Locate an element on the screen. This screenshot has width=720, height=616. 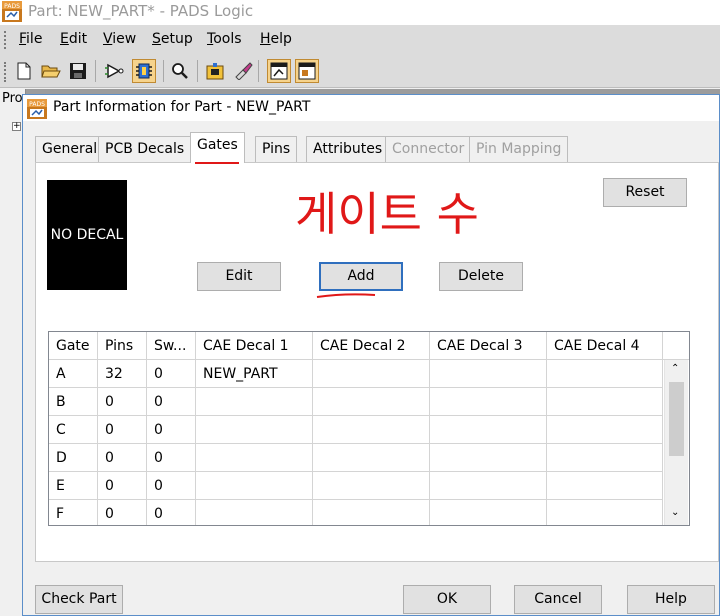
scroll-up-icon: ⌃ is located at coordinates (675, 369).